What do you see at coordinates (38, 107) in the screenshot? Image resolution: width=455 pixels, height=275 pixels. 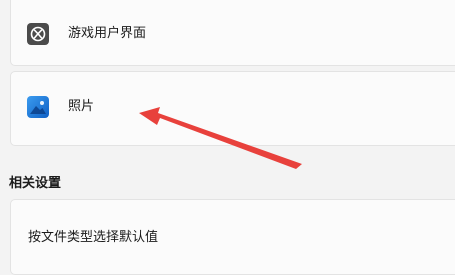 I see `photos-icon` at bounding box center [38, 107].